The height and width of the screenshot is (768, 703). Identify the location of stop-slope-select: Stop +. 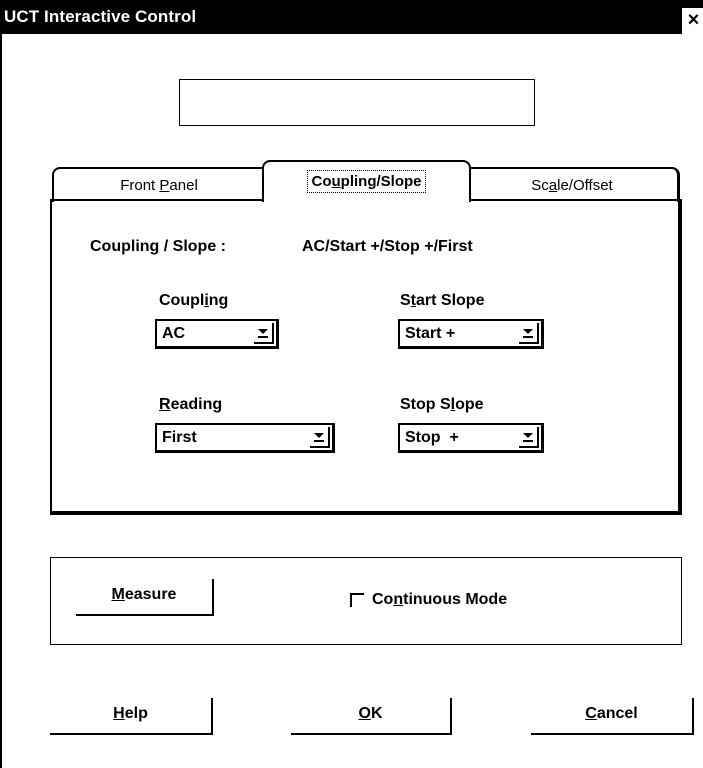
(471, 438).